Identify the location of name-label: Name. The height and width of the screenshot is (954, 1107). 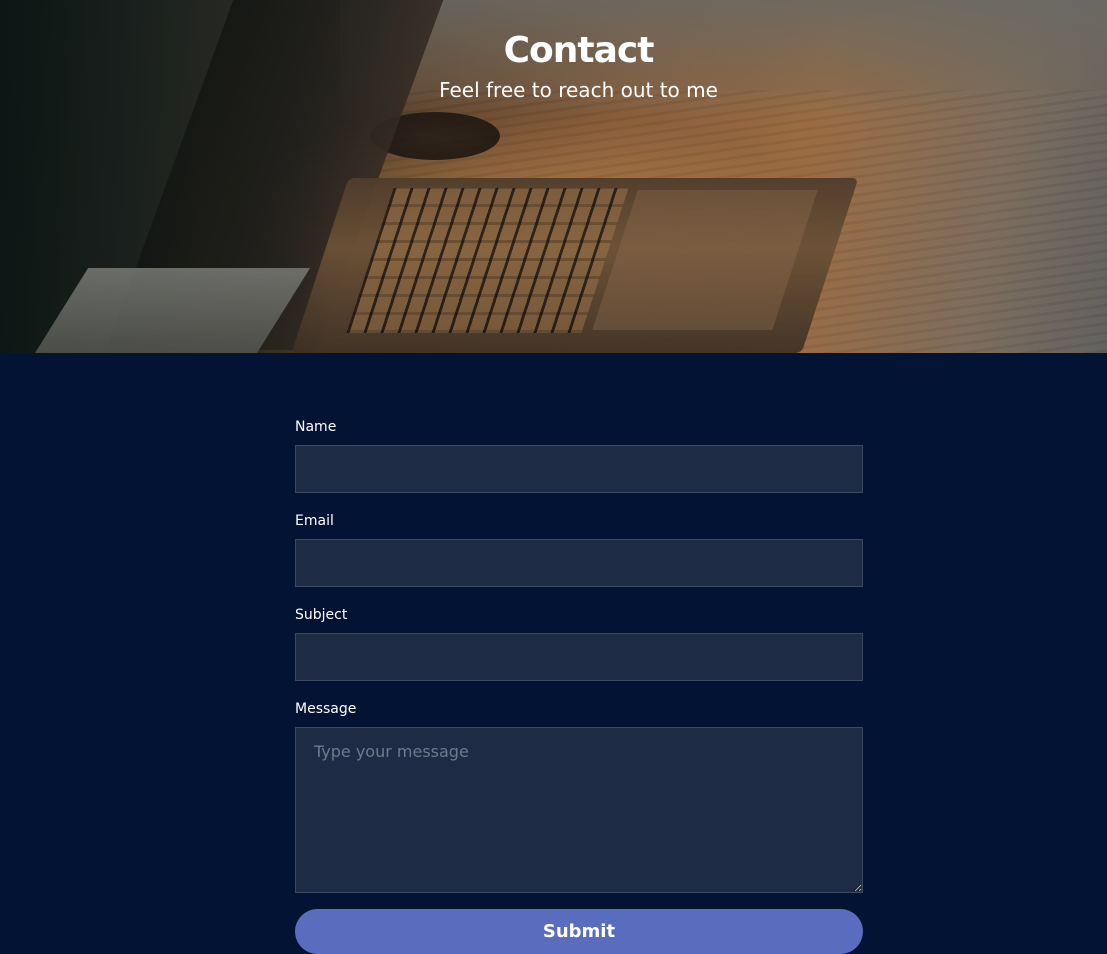
(316, 427).